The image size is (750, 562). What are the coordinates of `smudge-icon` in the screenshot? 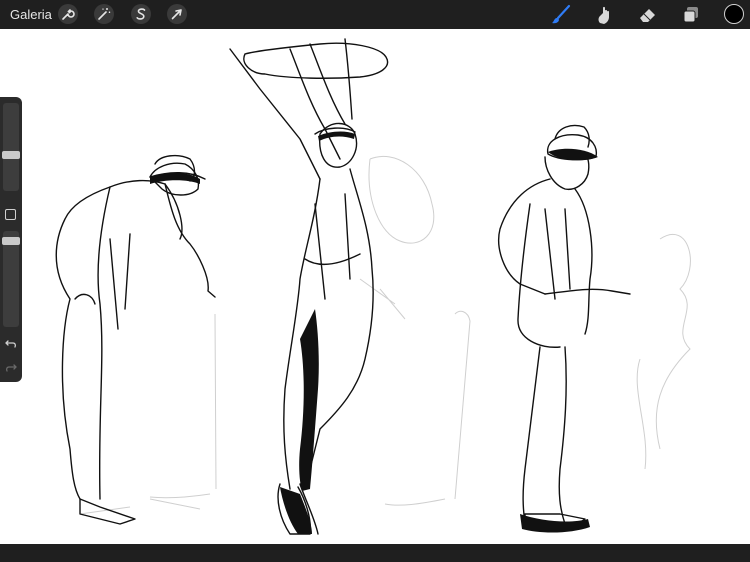 It's located at (603, 15).